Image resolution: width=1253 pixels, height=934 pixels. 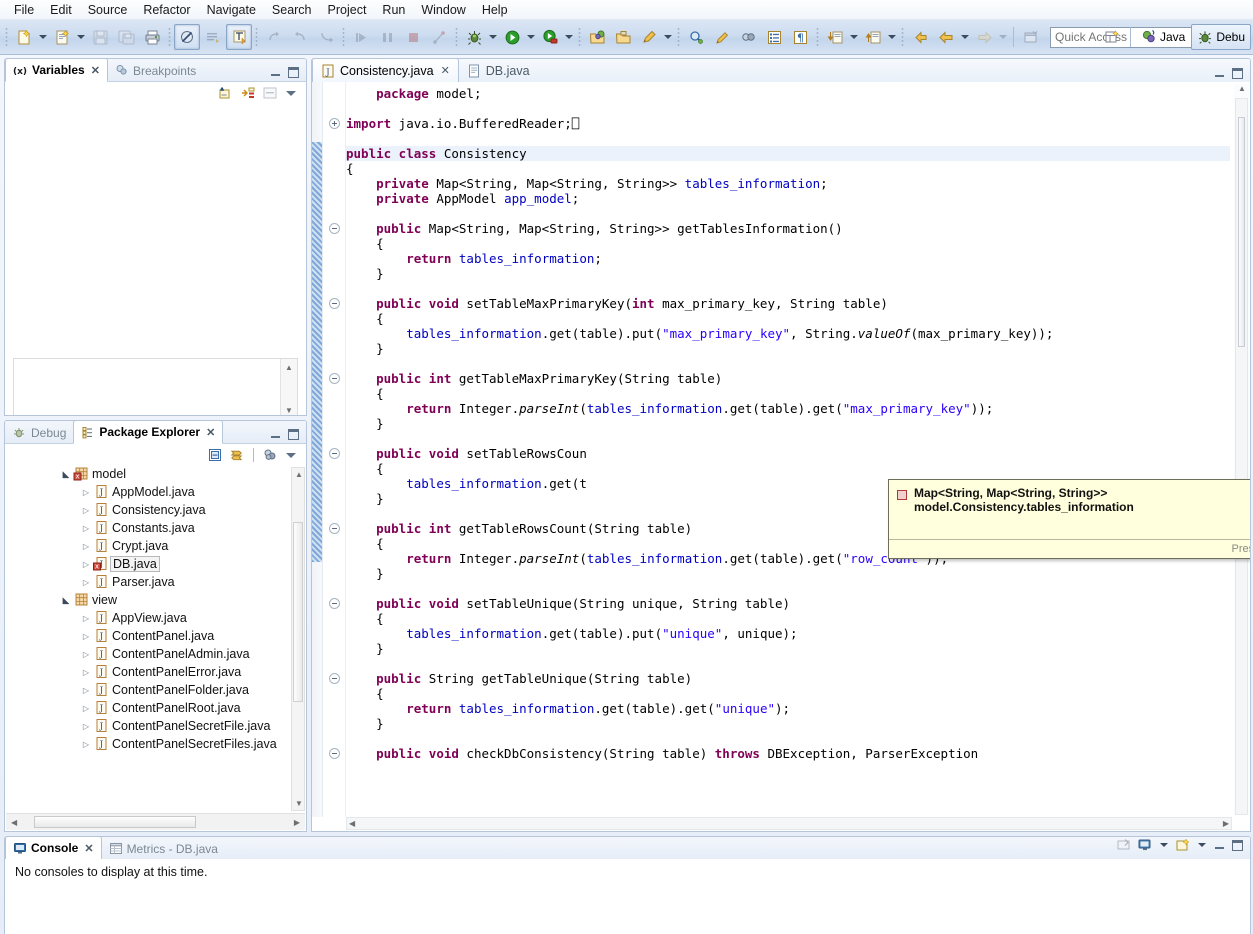 What do you see at coordinates (854, 37) in the screenshot?
I see `next-member-dropdown-icon` at bounding box center [854, 37].